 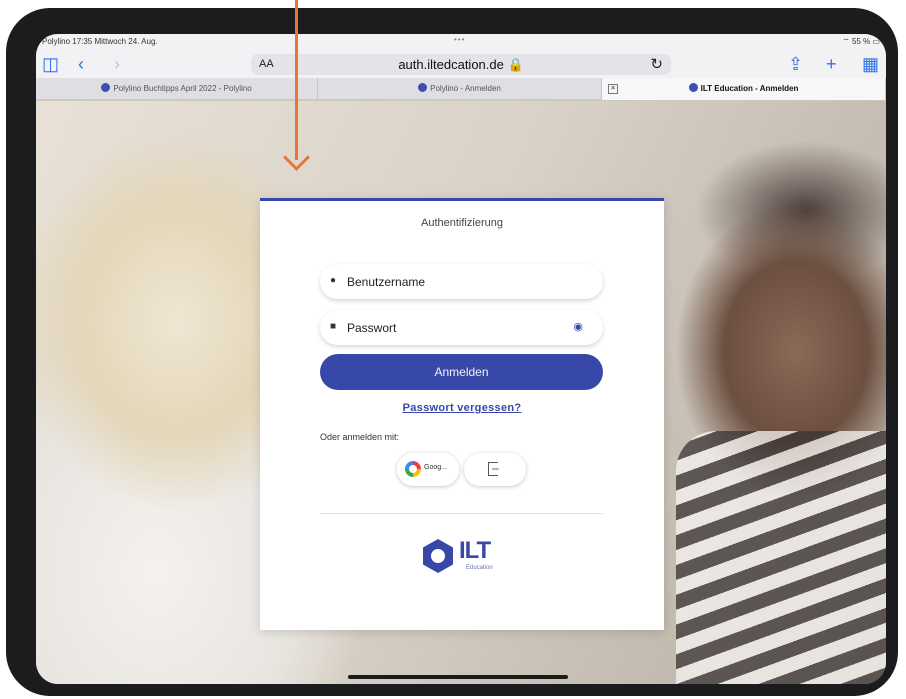 I want to click on logo-name: ILT, so click(x=475, y=550).